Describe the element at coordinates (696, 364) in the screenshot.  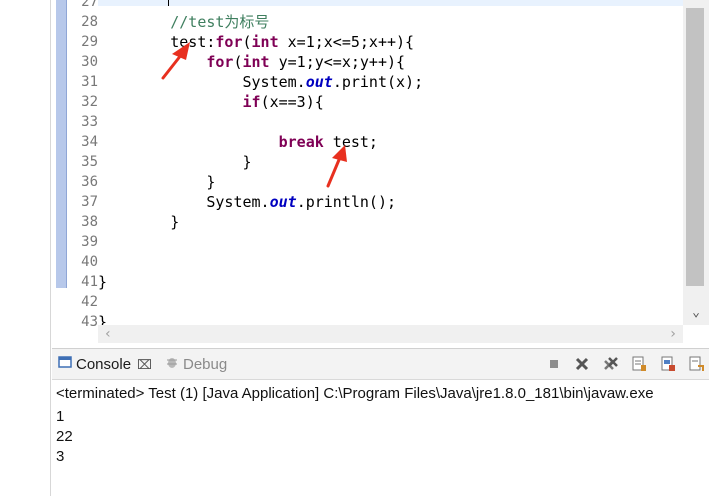
I see `display-console-icon` at that location.